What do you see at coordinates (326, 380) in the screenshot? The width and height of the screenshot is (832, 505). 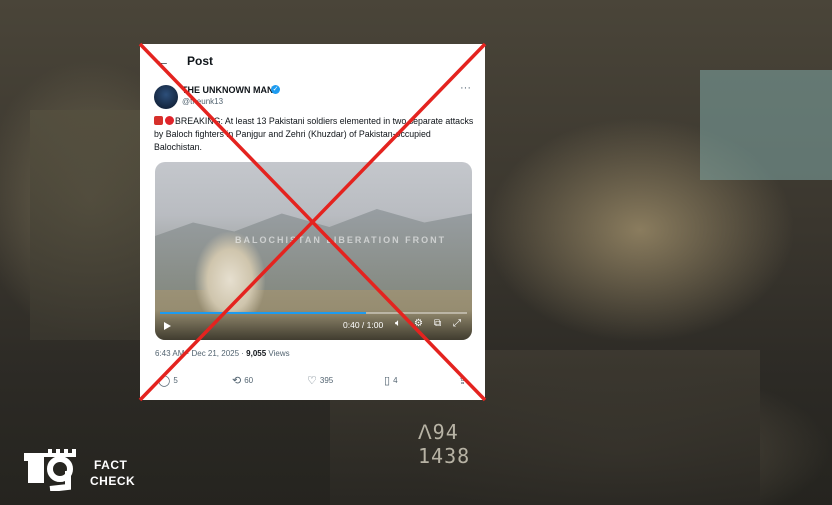 I see `like-count: 395` at bounding box center [326, 380].